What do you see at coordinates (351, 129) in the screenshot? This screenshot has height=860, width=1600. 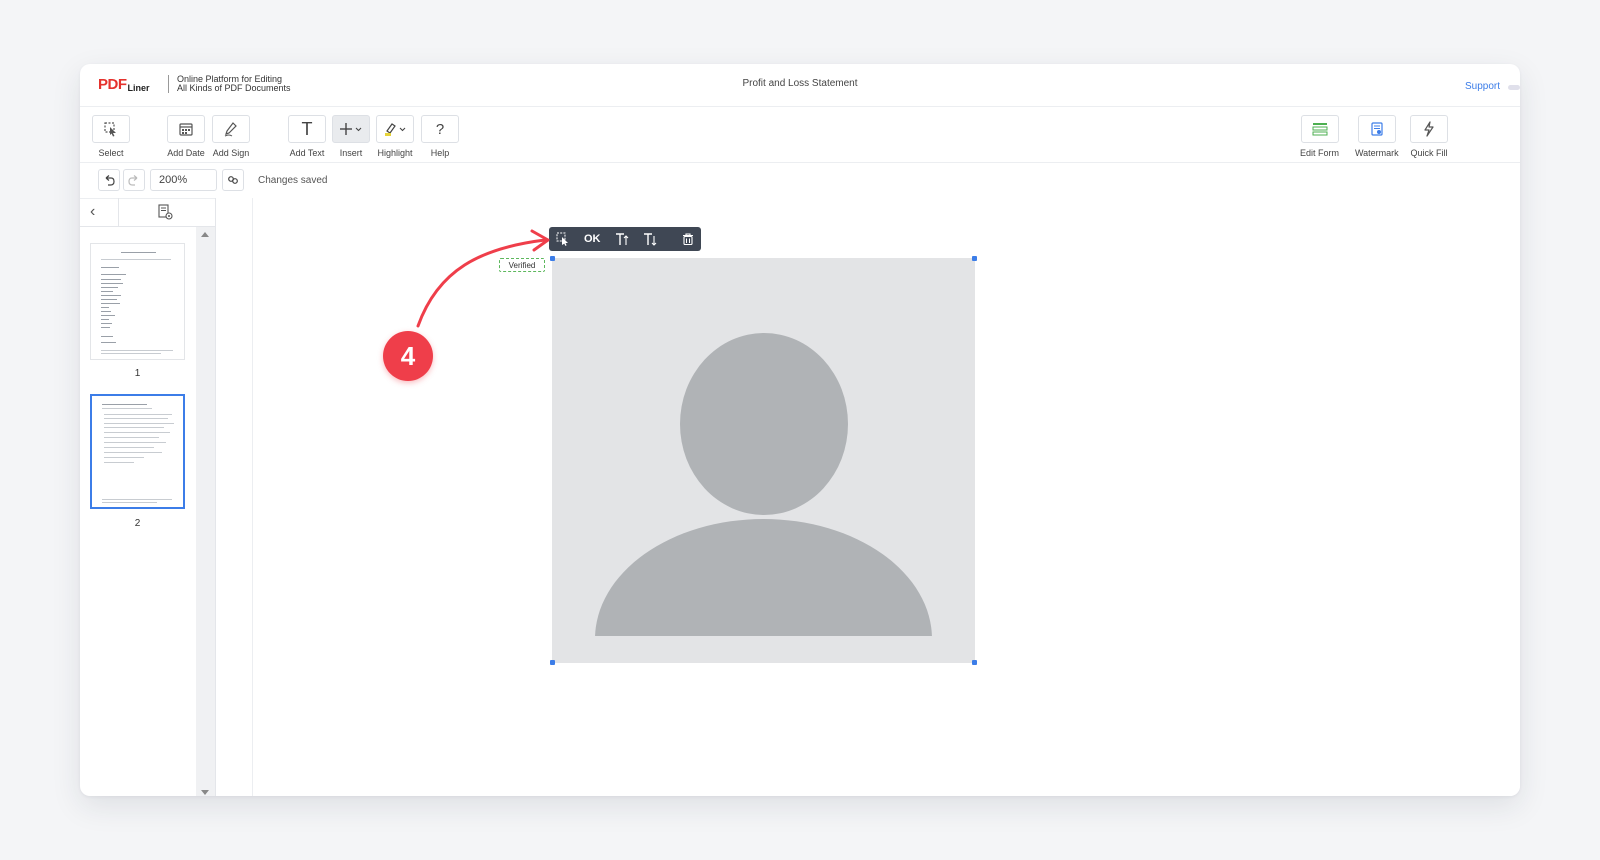 I see `plus-icon` at bounding box center [351, 129].